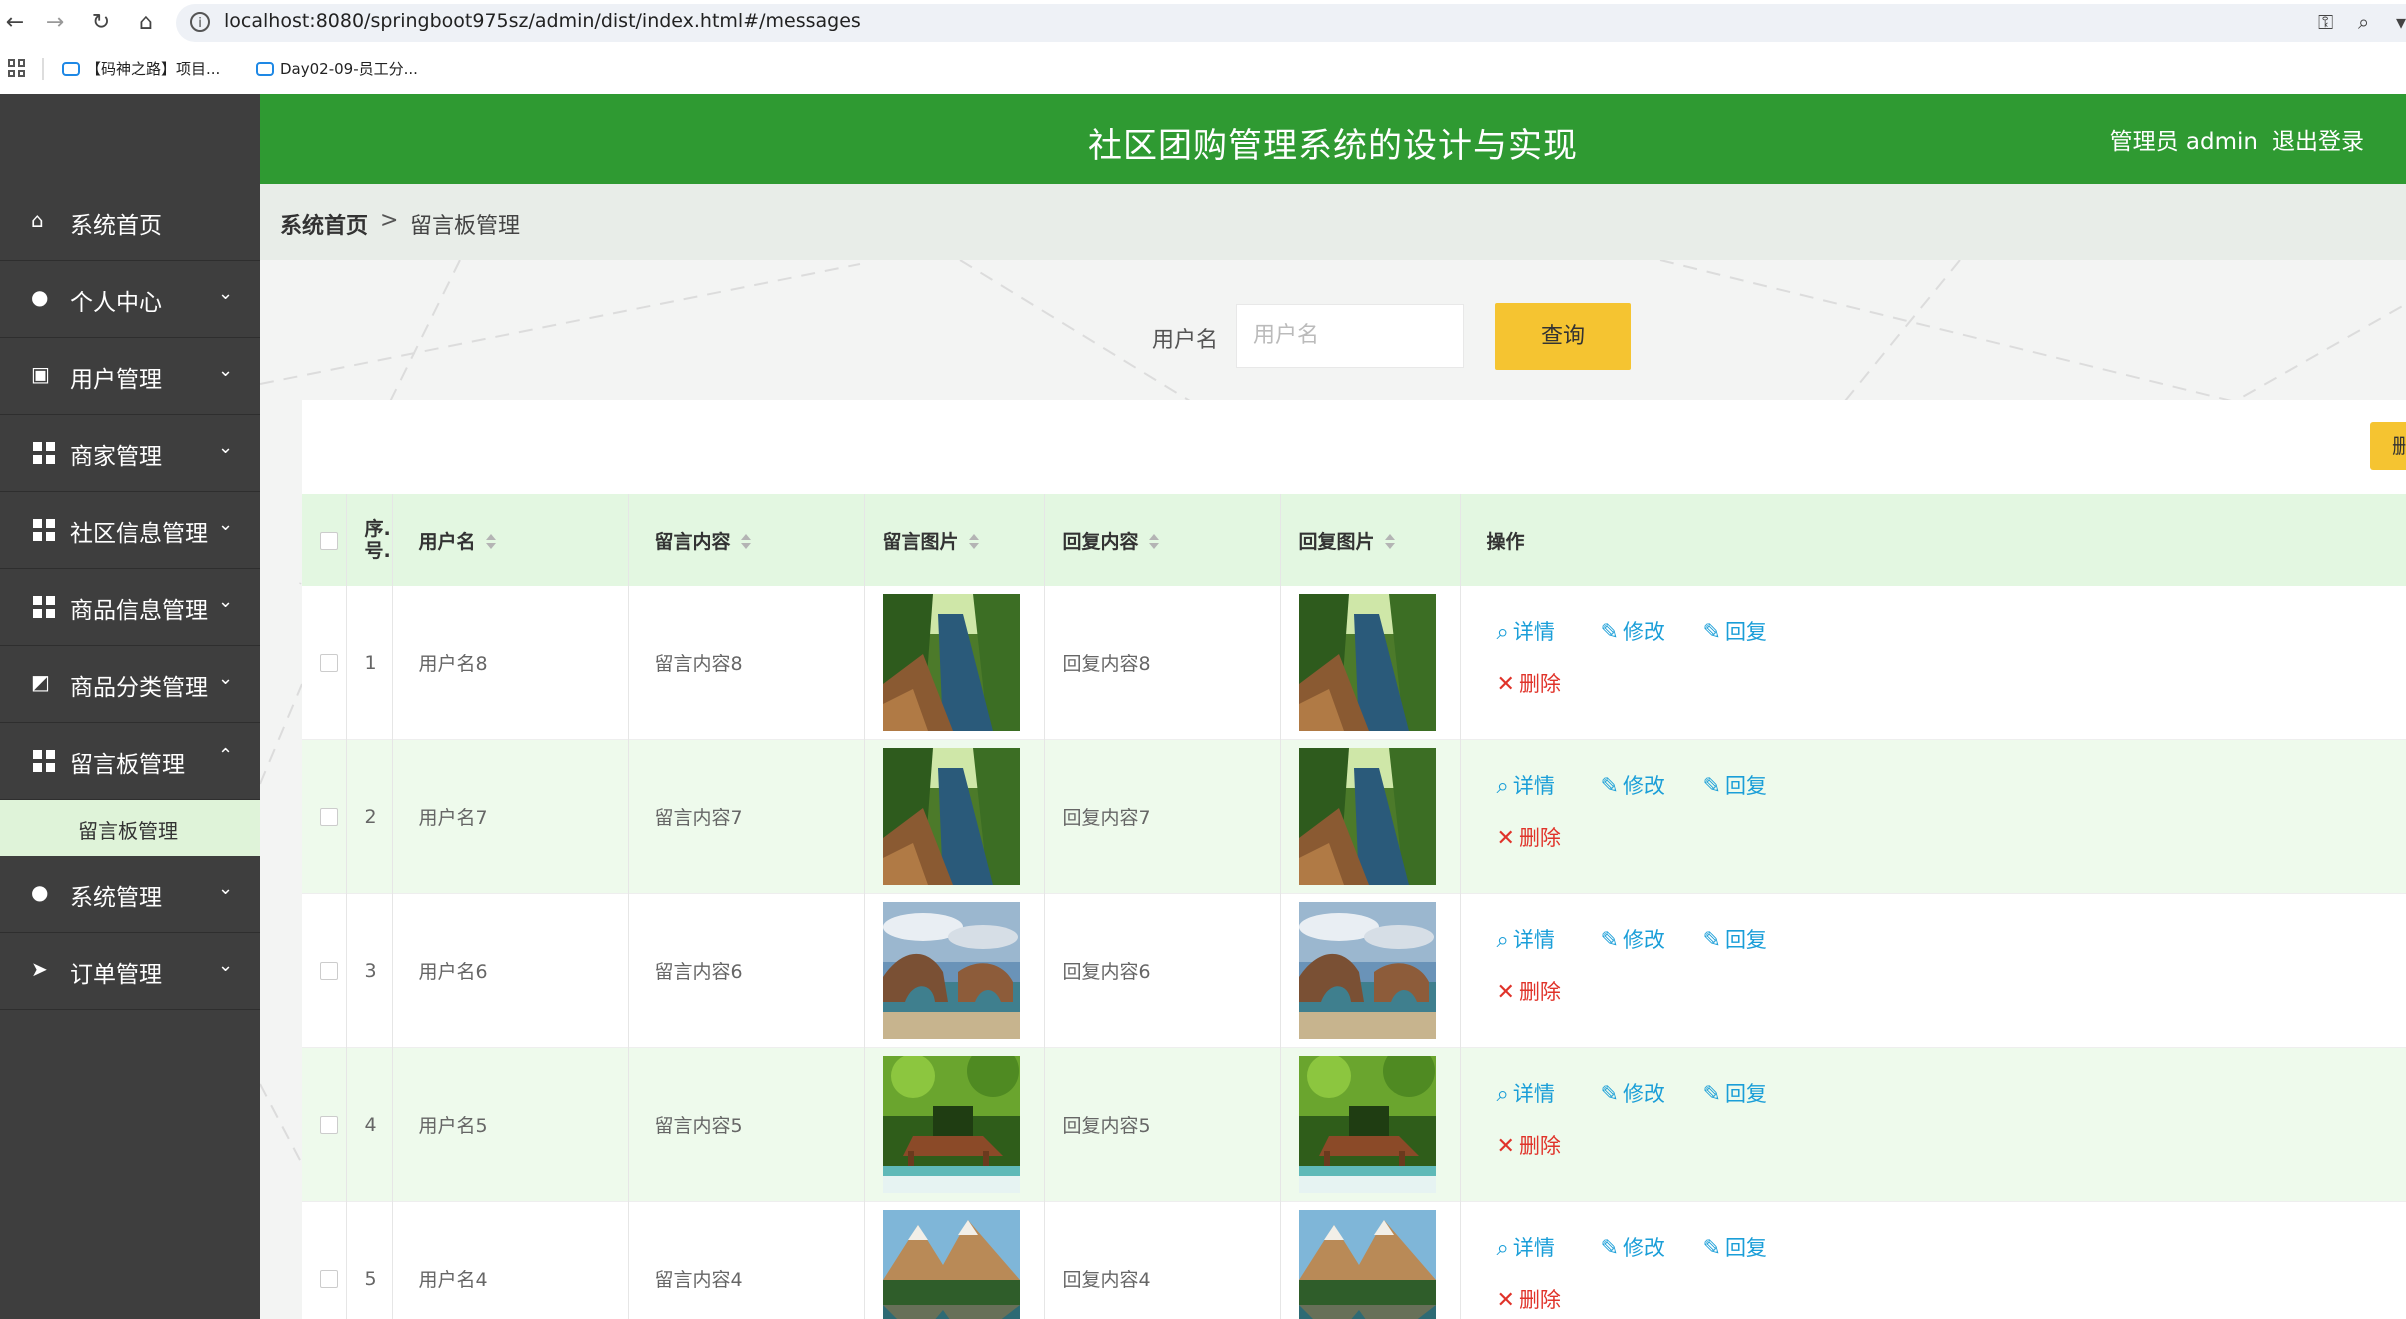 Image resolution: width=2406 pixels, height=1319 pixels. What do you see at coordinates (324, 224) in the screenshot?
I see `breadcrumb-home: 系统首页` at bounding box center [324, 224].